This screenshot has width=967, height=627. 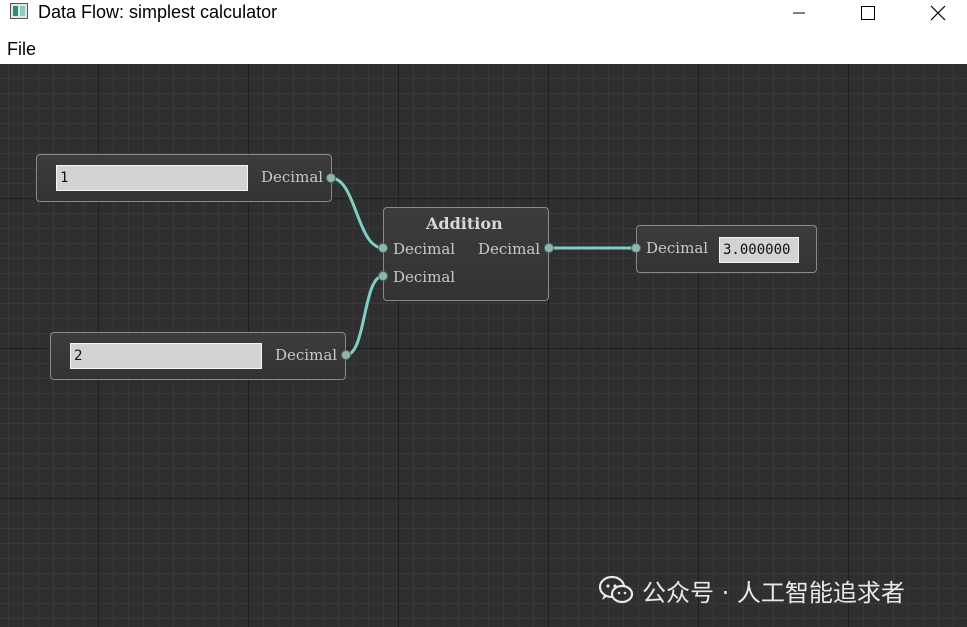 I want to click on maximize-button, so click(x=868, y=13).